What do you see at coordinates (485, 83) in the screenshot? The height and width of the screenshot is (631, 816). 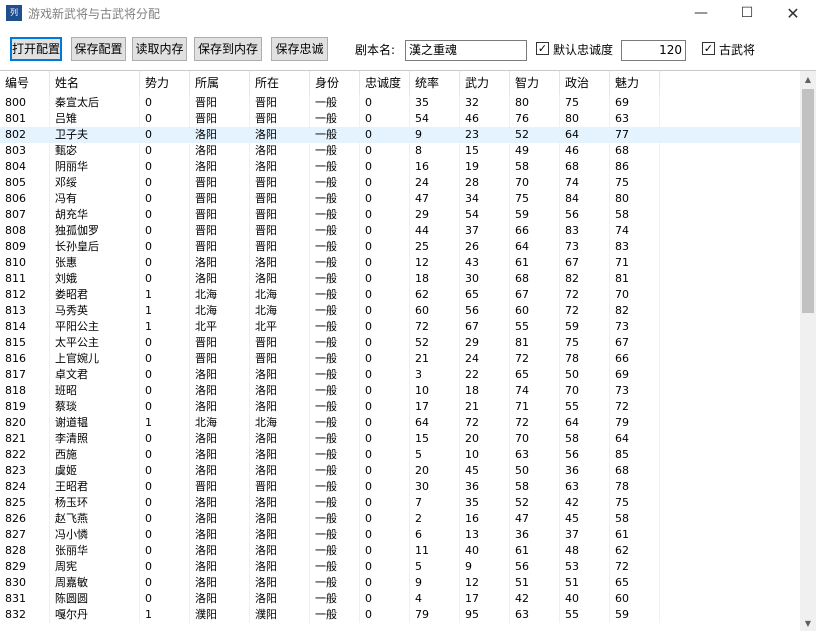 I see `header-col-might: 武力` at bounding box center [485, 83].